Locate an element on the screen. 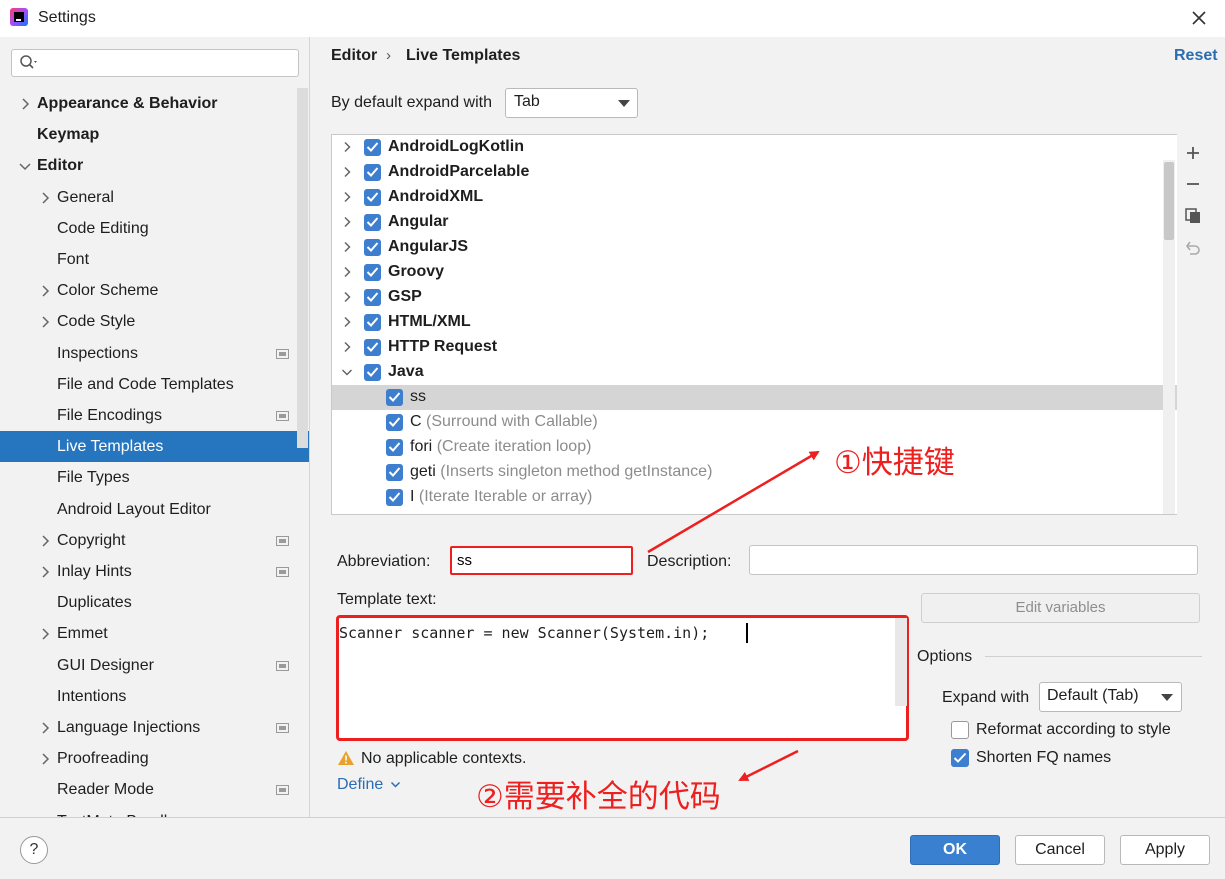 This screenshot has width=1225, height=879. tree-scrollbar is located at coordinates (302, 268).